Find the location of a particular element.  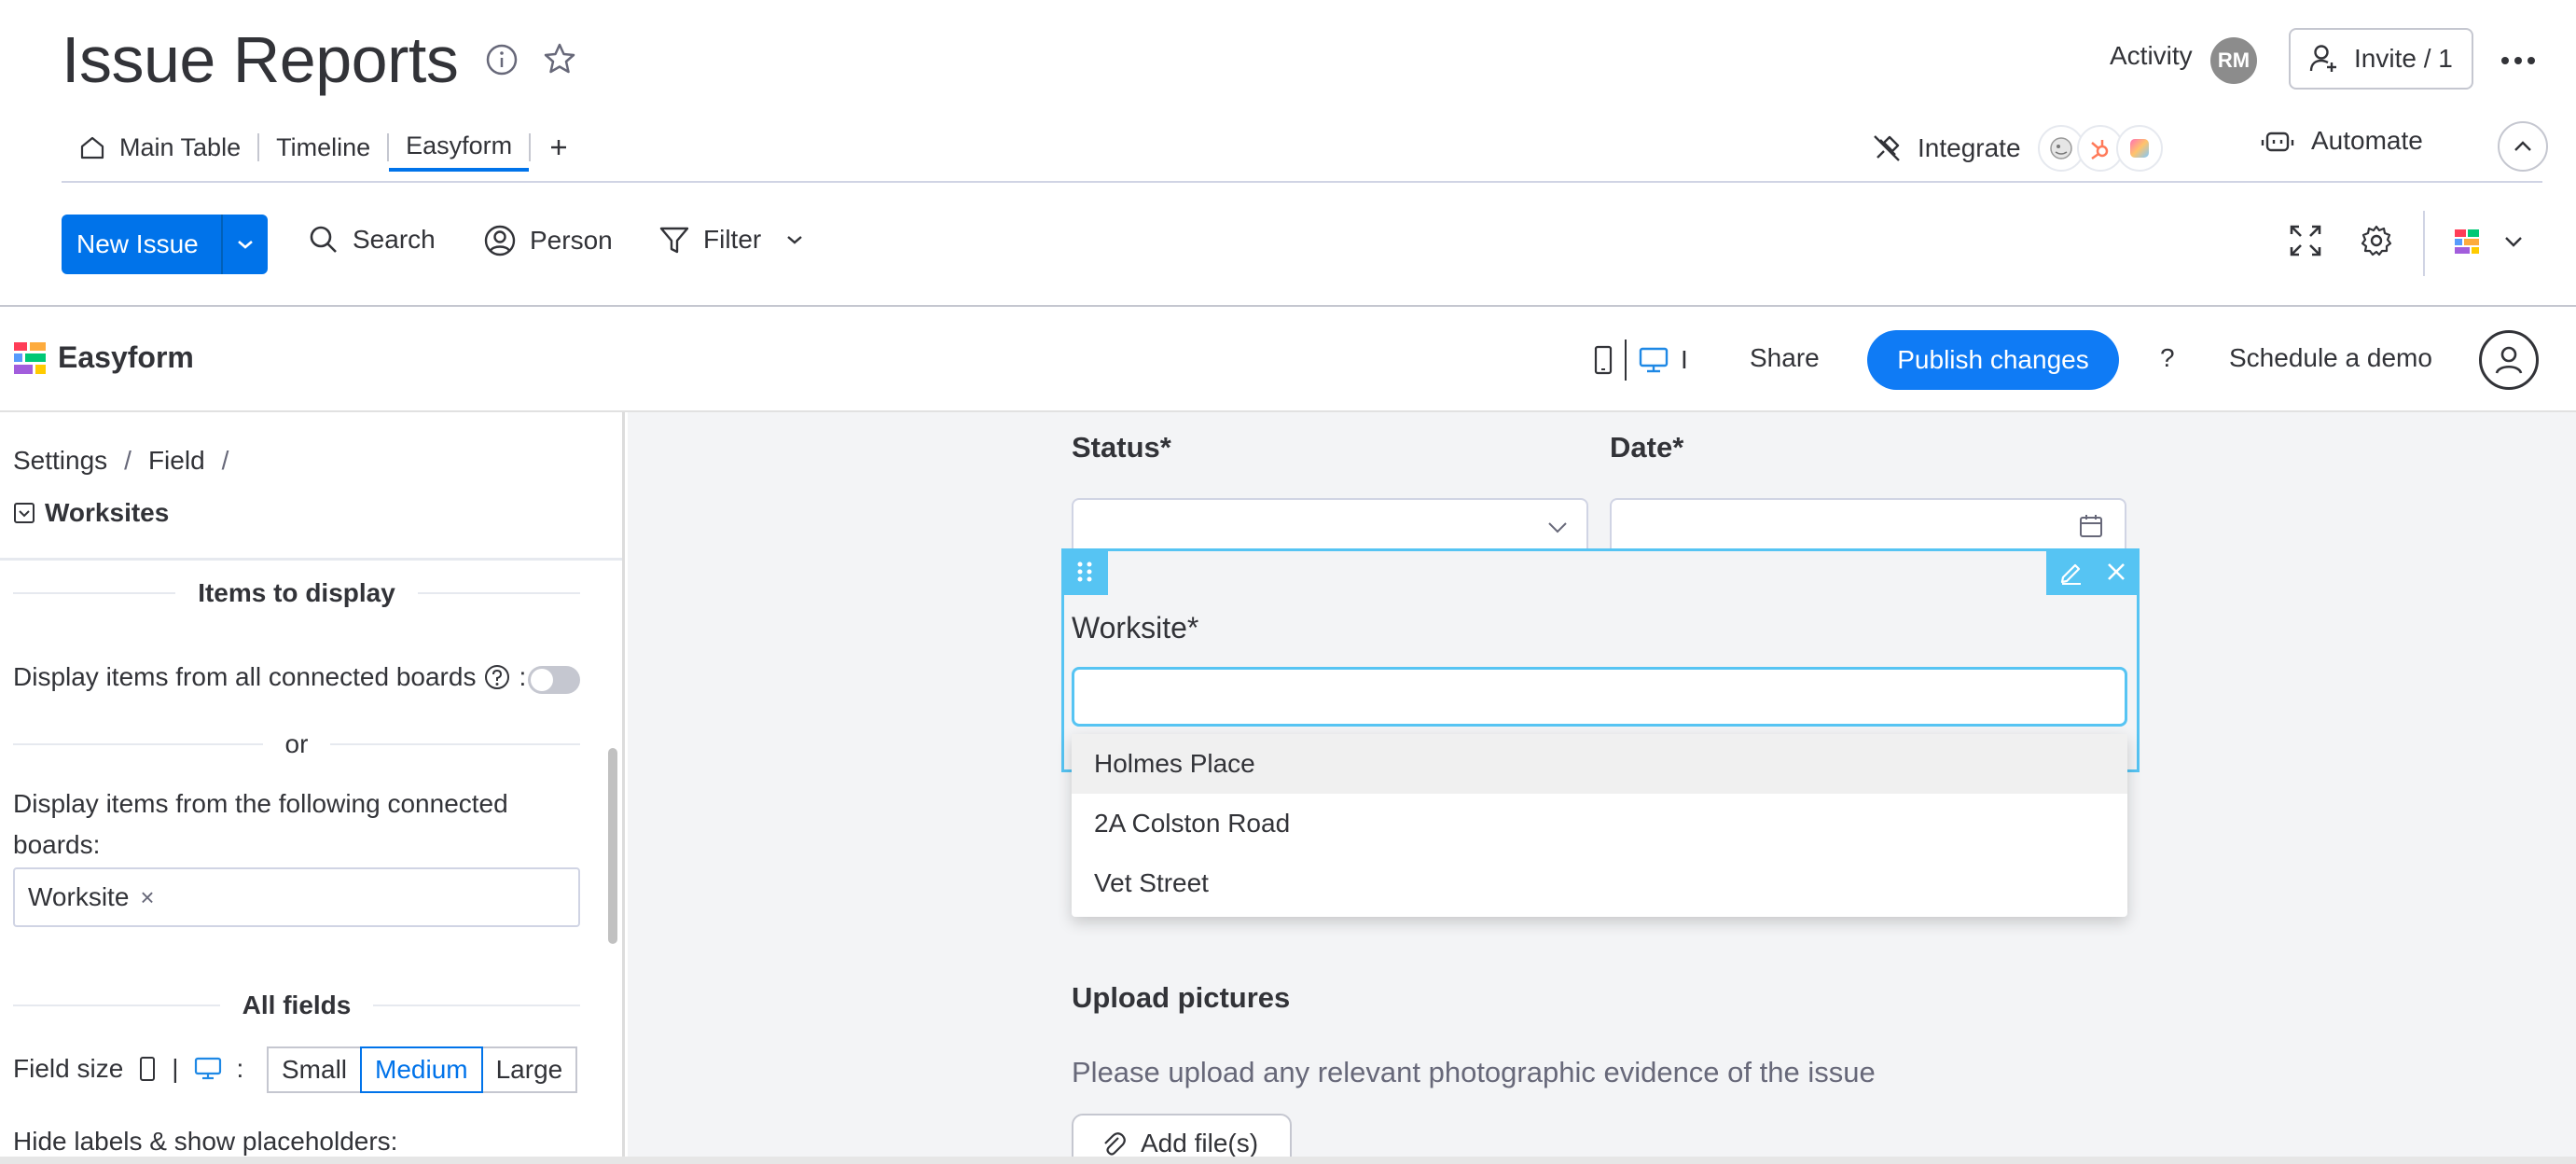

info-icon is located at coordinates (502, 59).